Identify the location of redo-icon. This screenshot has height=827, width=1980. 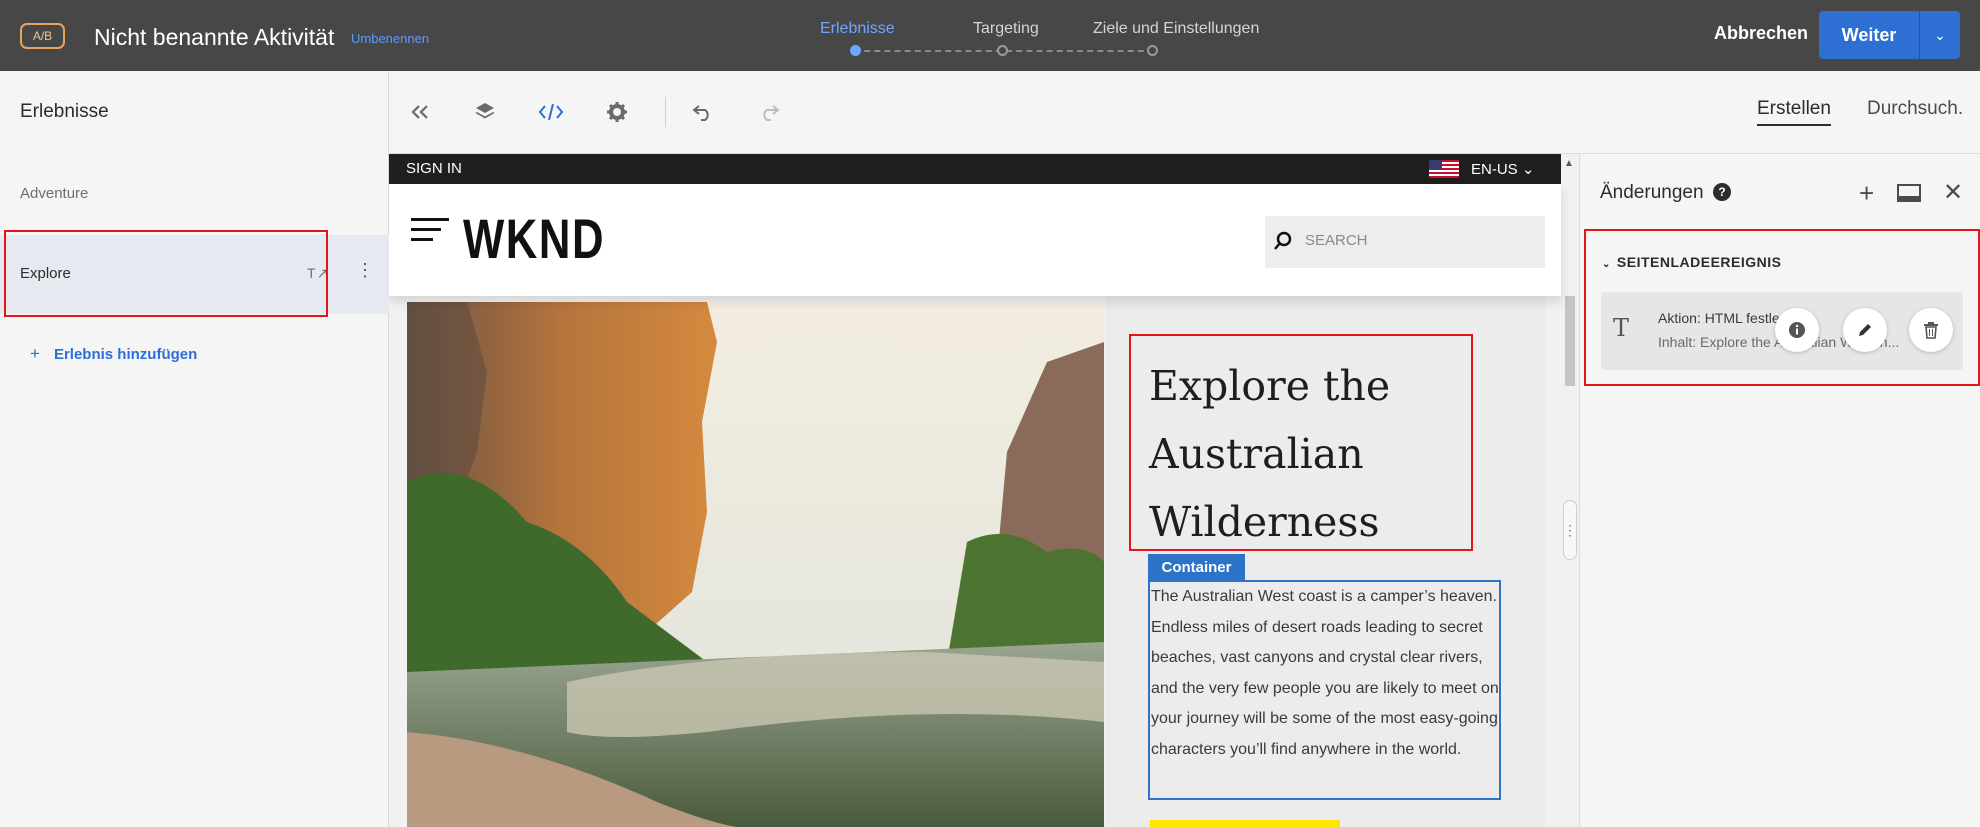
(769, 112).